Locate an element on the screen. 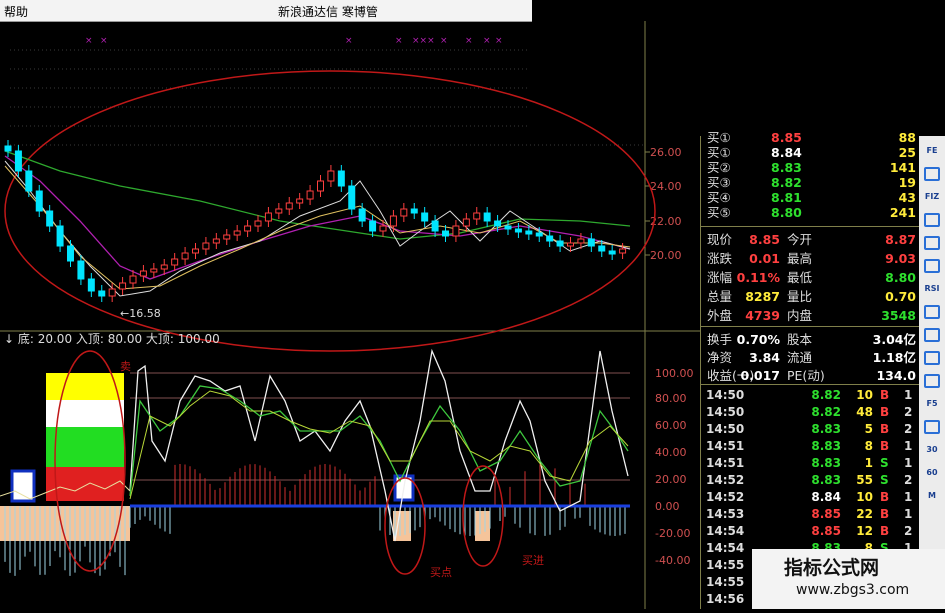  trade-row: 14:51 8.83 1 S 1 is located at coordinates (810, 463).